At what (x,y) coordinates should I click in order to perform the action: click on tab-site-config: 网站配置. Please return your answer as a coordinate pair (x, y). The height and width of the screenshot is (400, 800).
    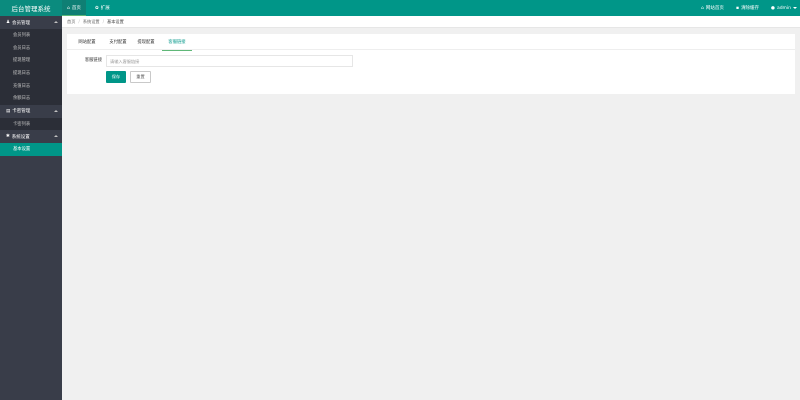
    Looking at the image, I should click on (87, 42).